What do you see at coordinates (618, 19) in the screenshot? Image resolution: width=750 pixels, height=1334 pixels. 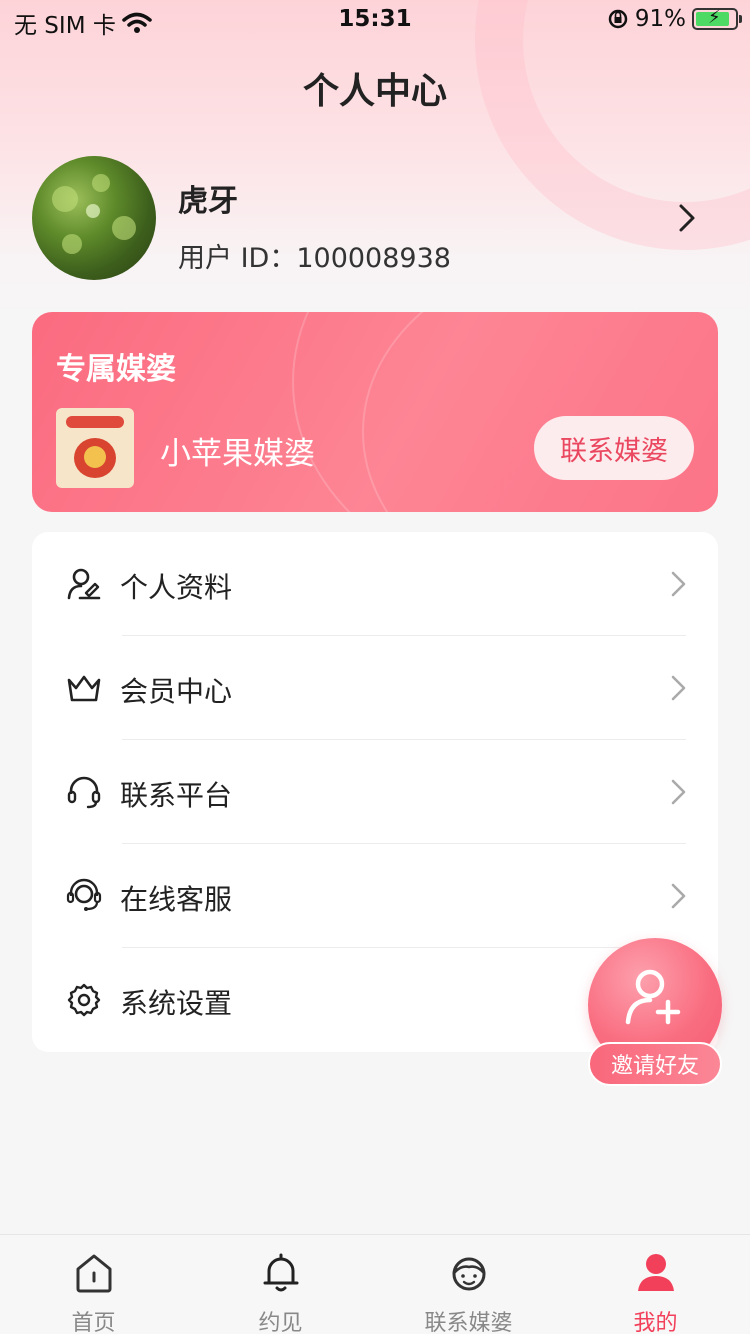 I see `orientation-lock-icon` at bounding box center [618, 19].